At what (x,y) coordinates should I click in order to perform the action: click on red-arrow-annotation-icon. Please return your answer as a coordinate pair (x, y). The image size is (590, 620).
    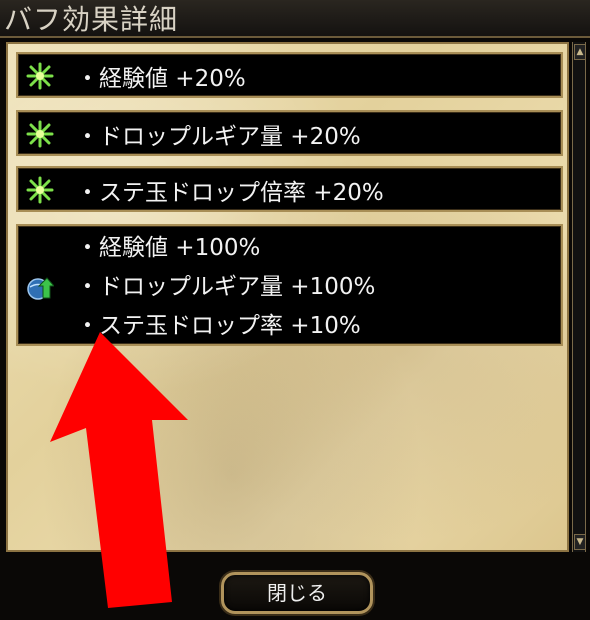
    Looking at the image, I should click on (119, 470).